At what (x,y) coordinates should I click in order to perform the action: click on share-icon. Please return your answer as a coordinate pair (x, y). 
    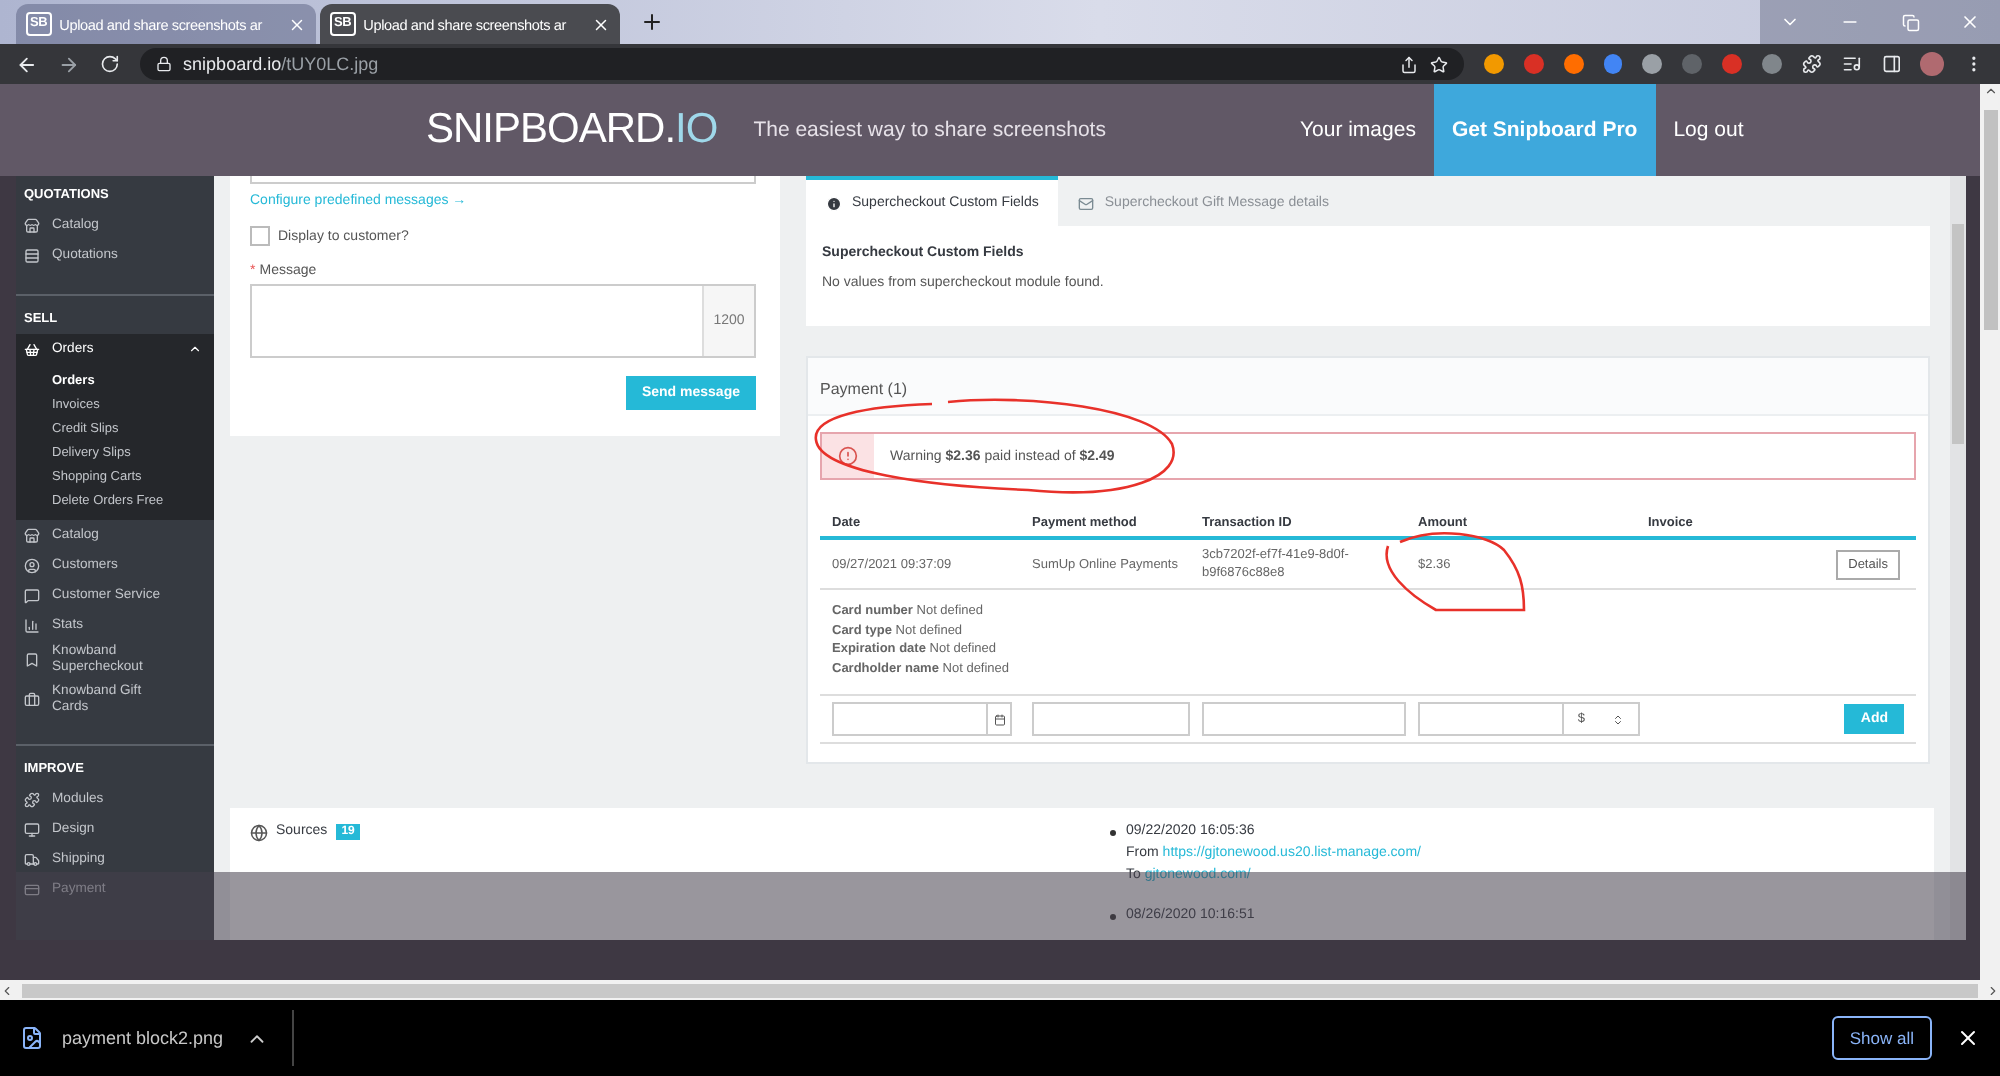
    Looking at the image, I should click on (1408, 64).